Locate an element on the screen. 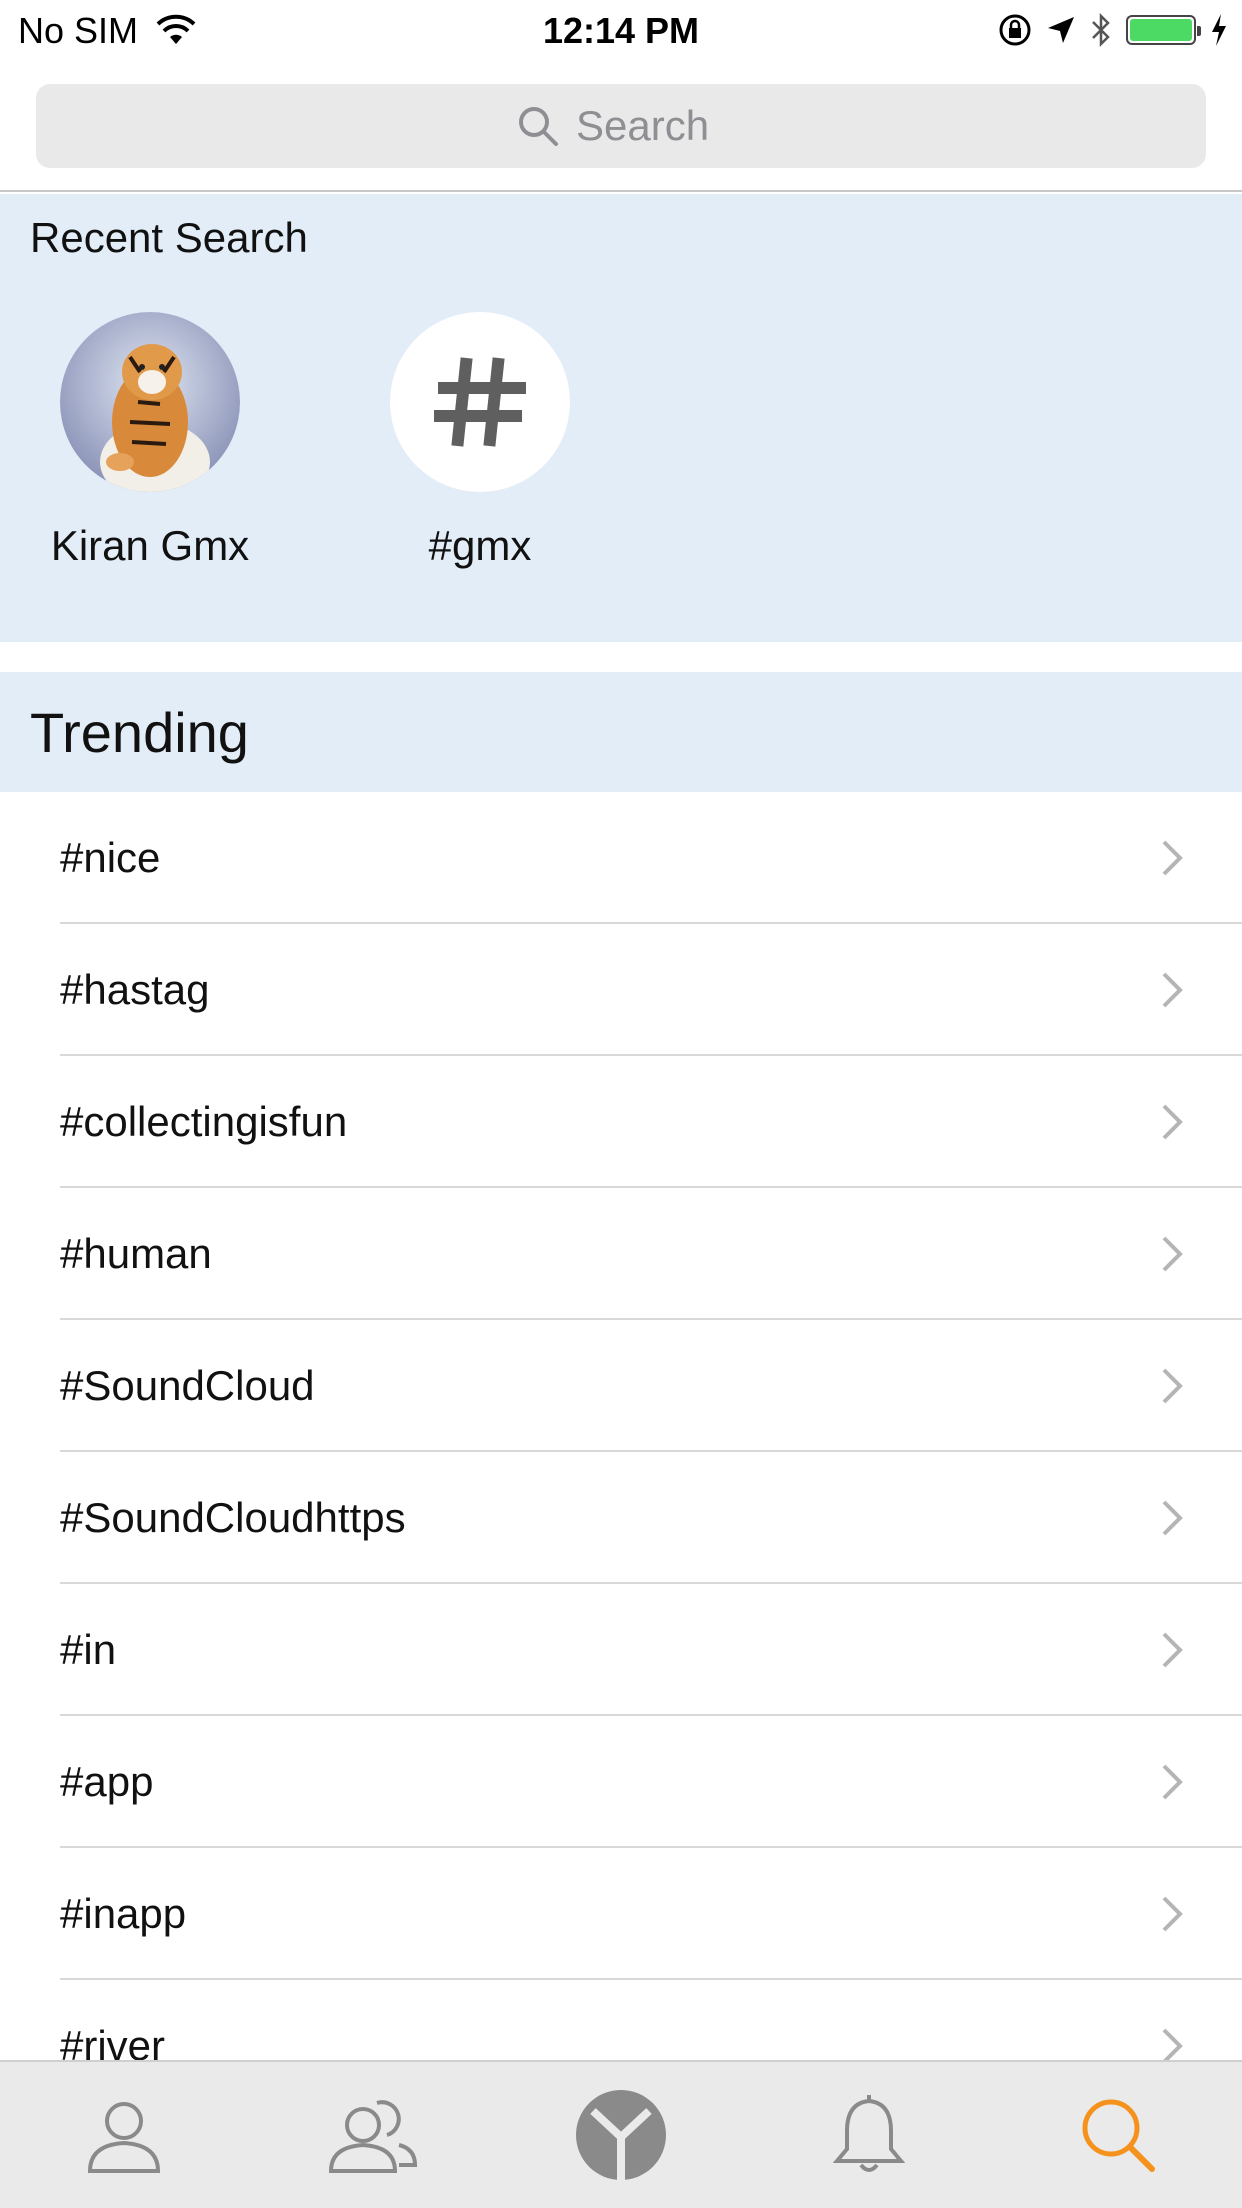 This screenshot has height=2208, width=1242. tab-friends is located at coordinates (372, 2135).